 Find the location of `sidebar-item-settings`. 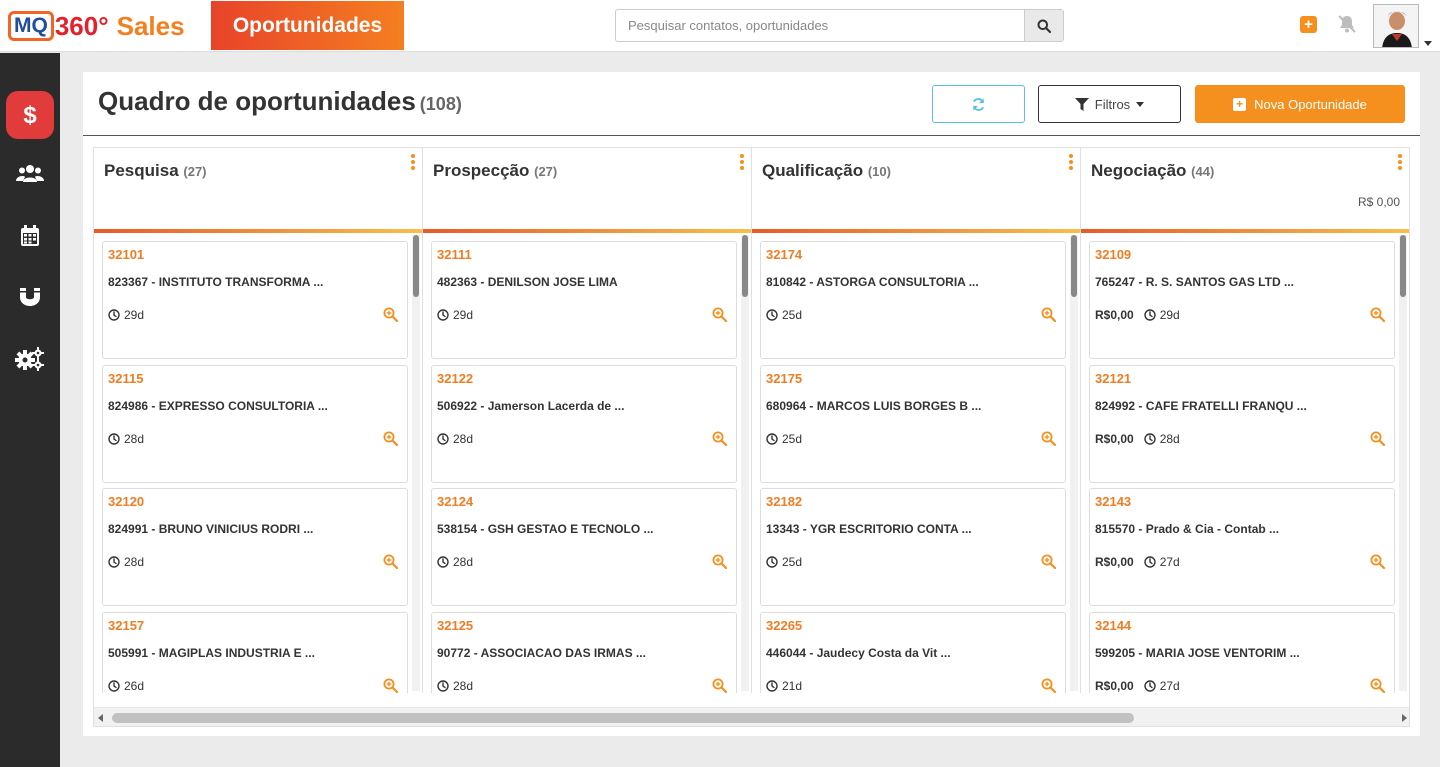

sidebar-item-settings is located at coordinates (30, 359).